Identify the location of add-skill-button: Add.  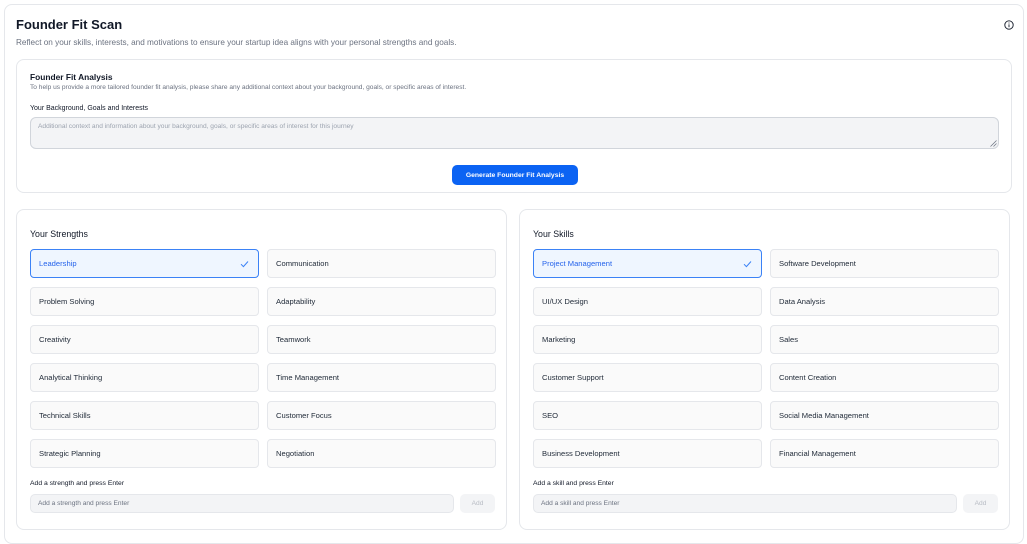
(980, 503).